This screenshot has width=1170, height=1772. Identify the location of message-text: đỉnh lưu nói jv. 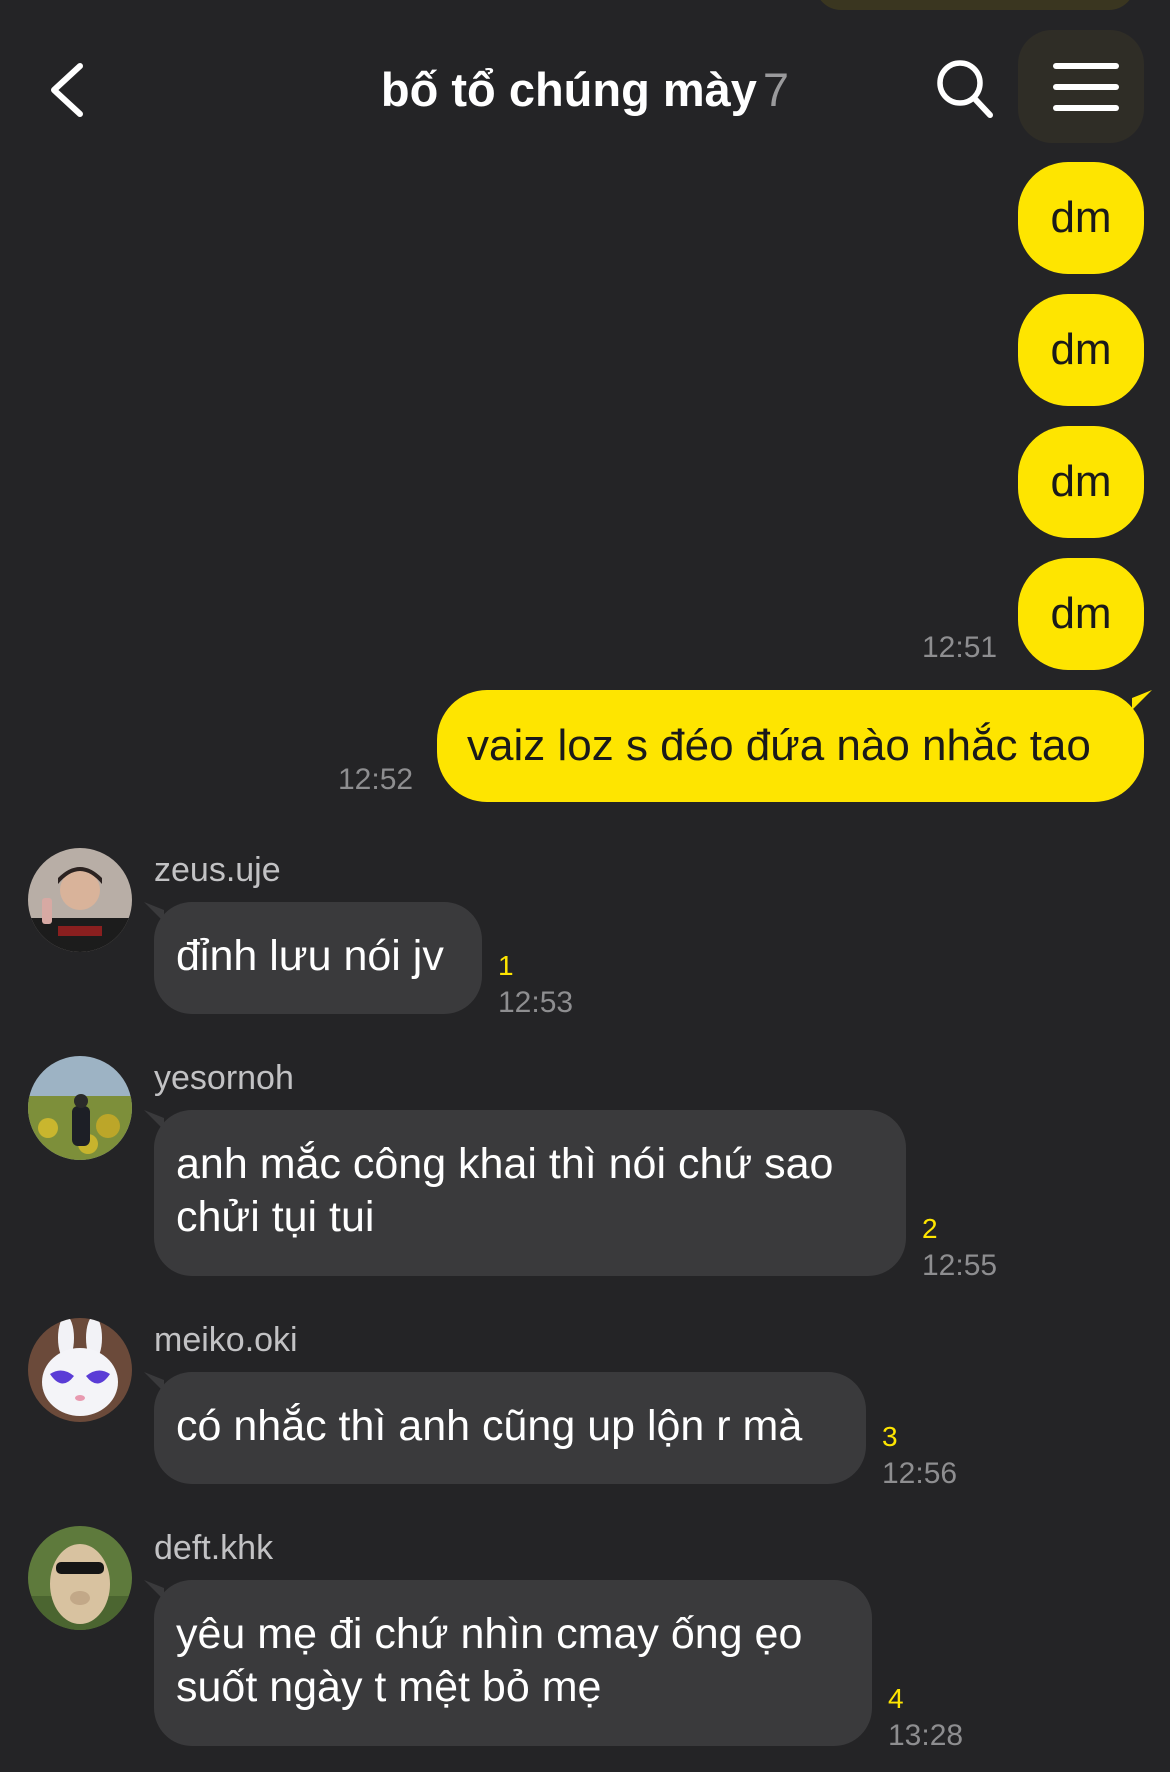
(310, 956).